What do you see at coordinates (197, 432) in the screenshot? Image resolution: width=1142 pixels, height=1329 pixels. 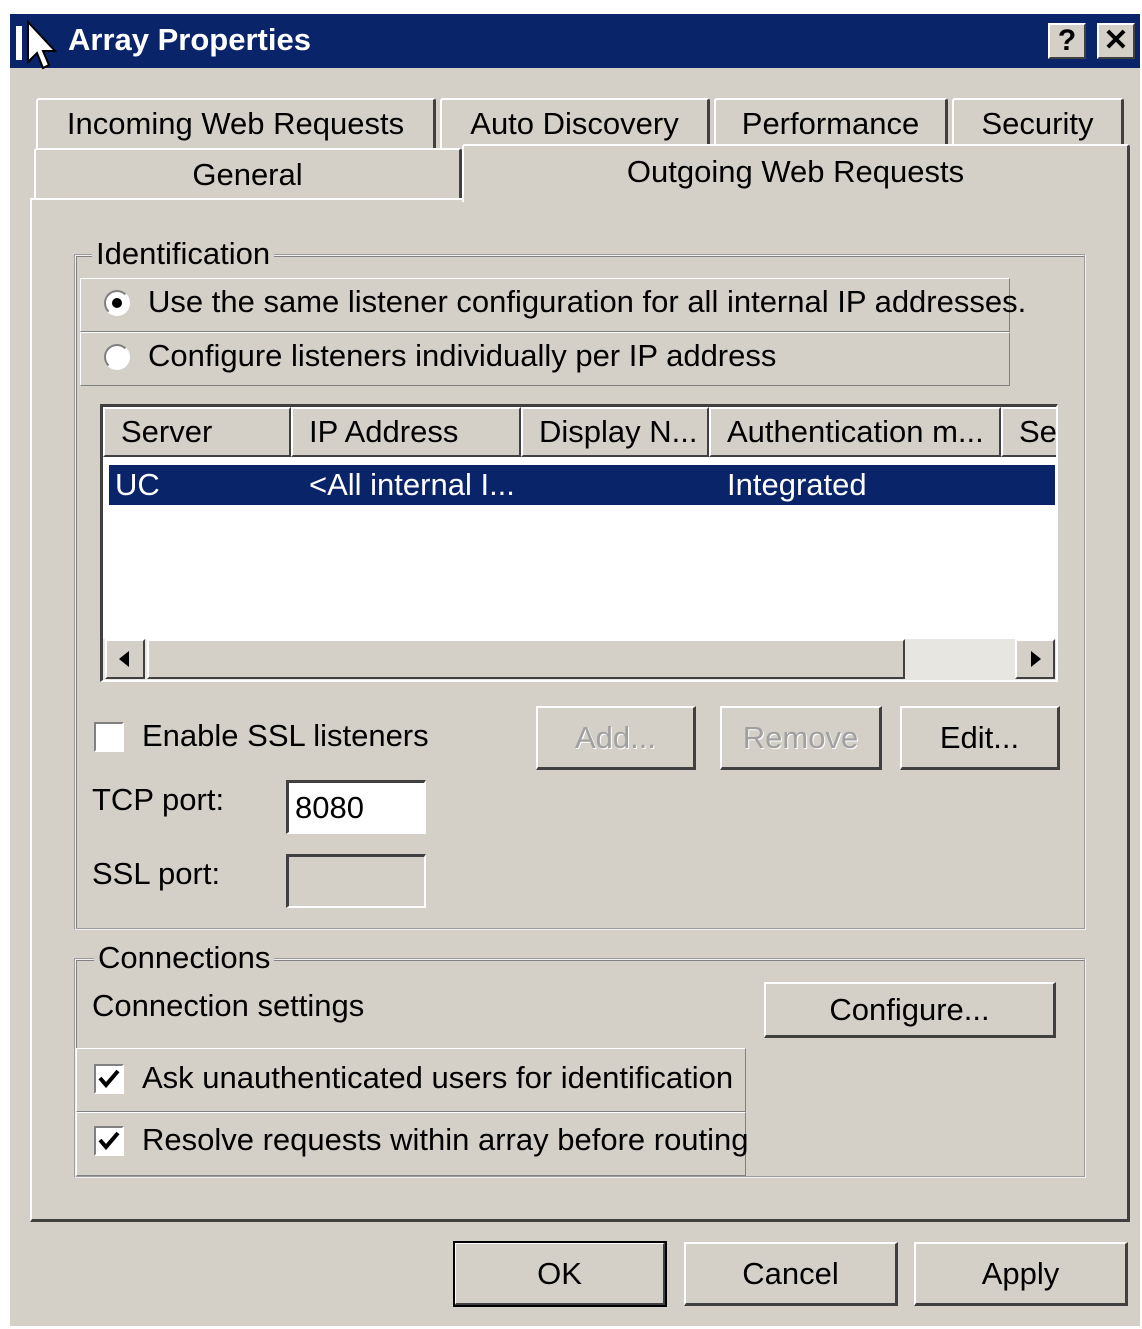 I see `column-header-server: Server` at bounding box center [197, 432].